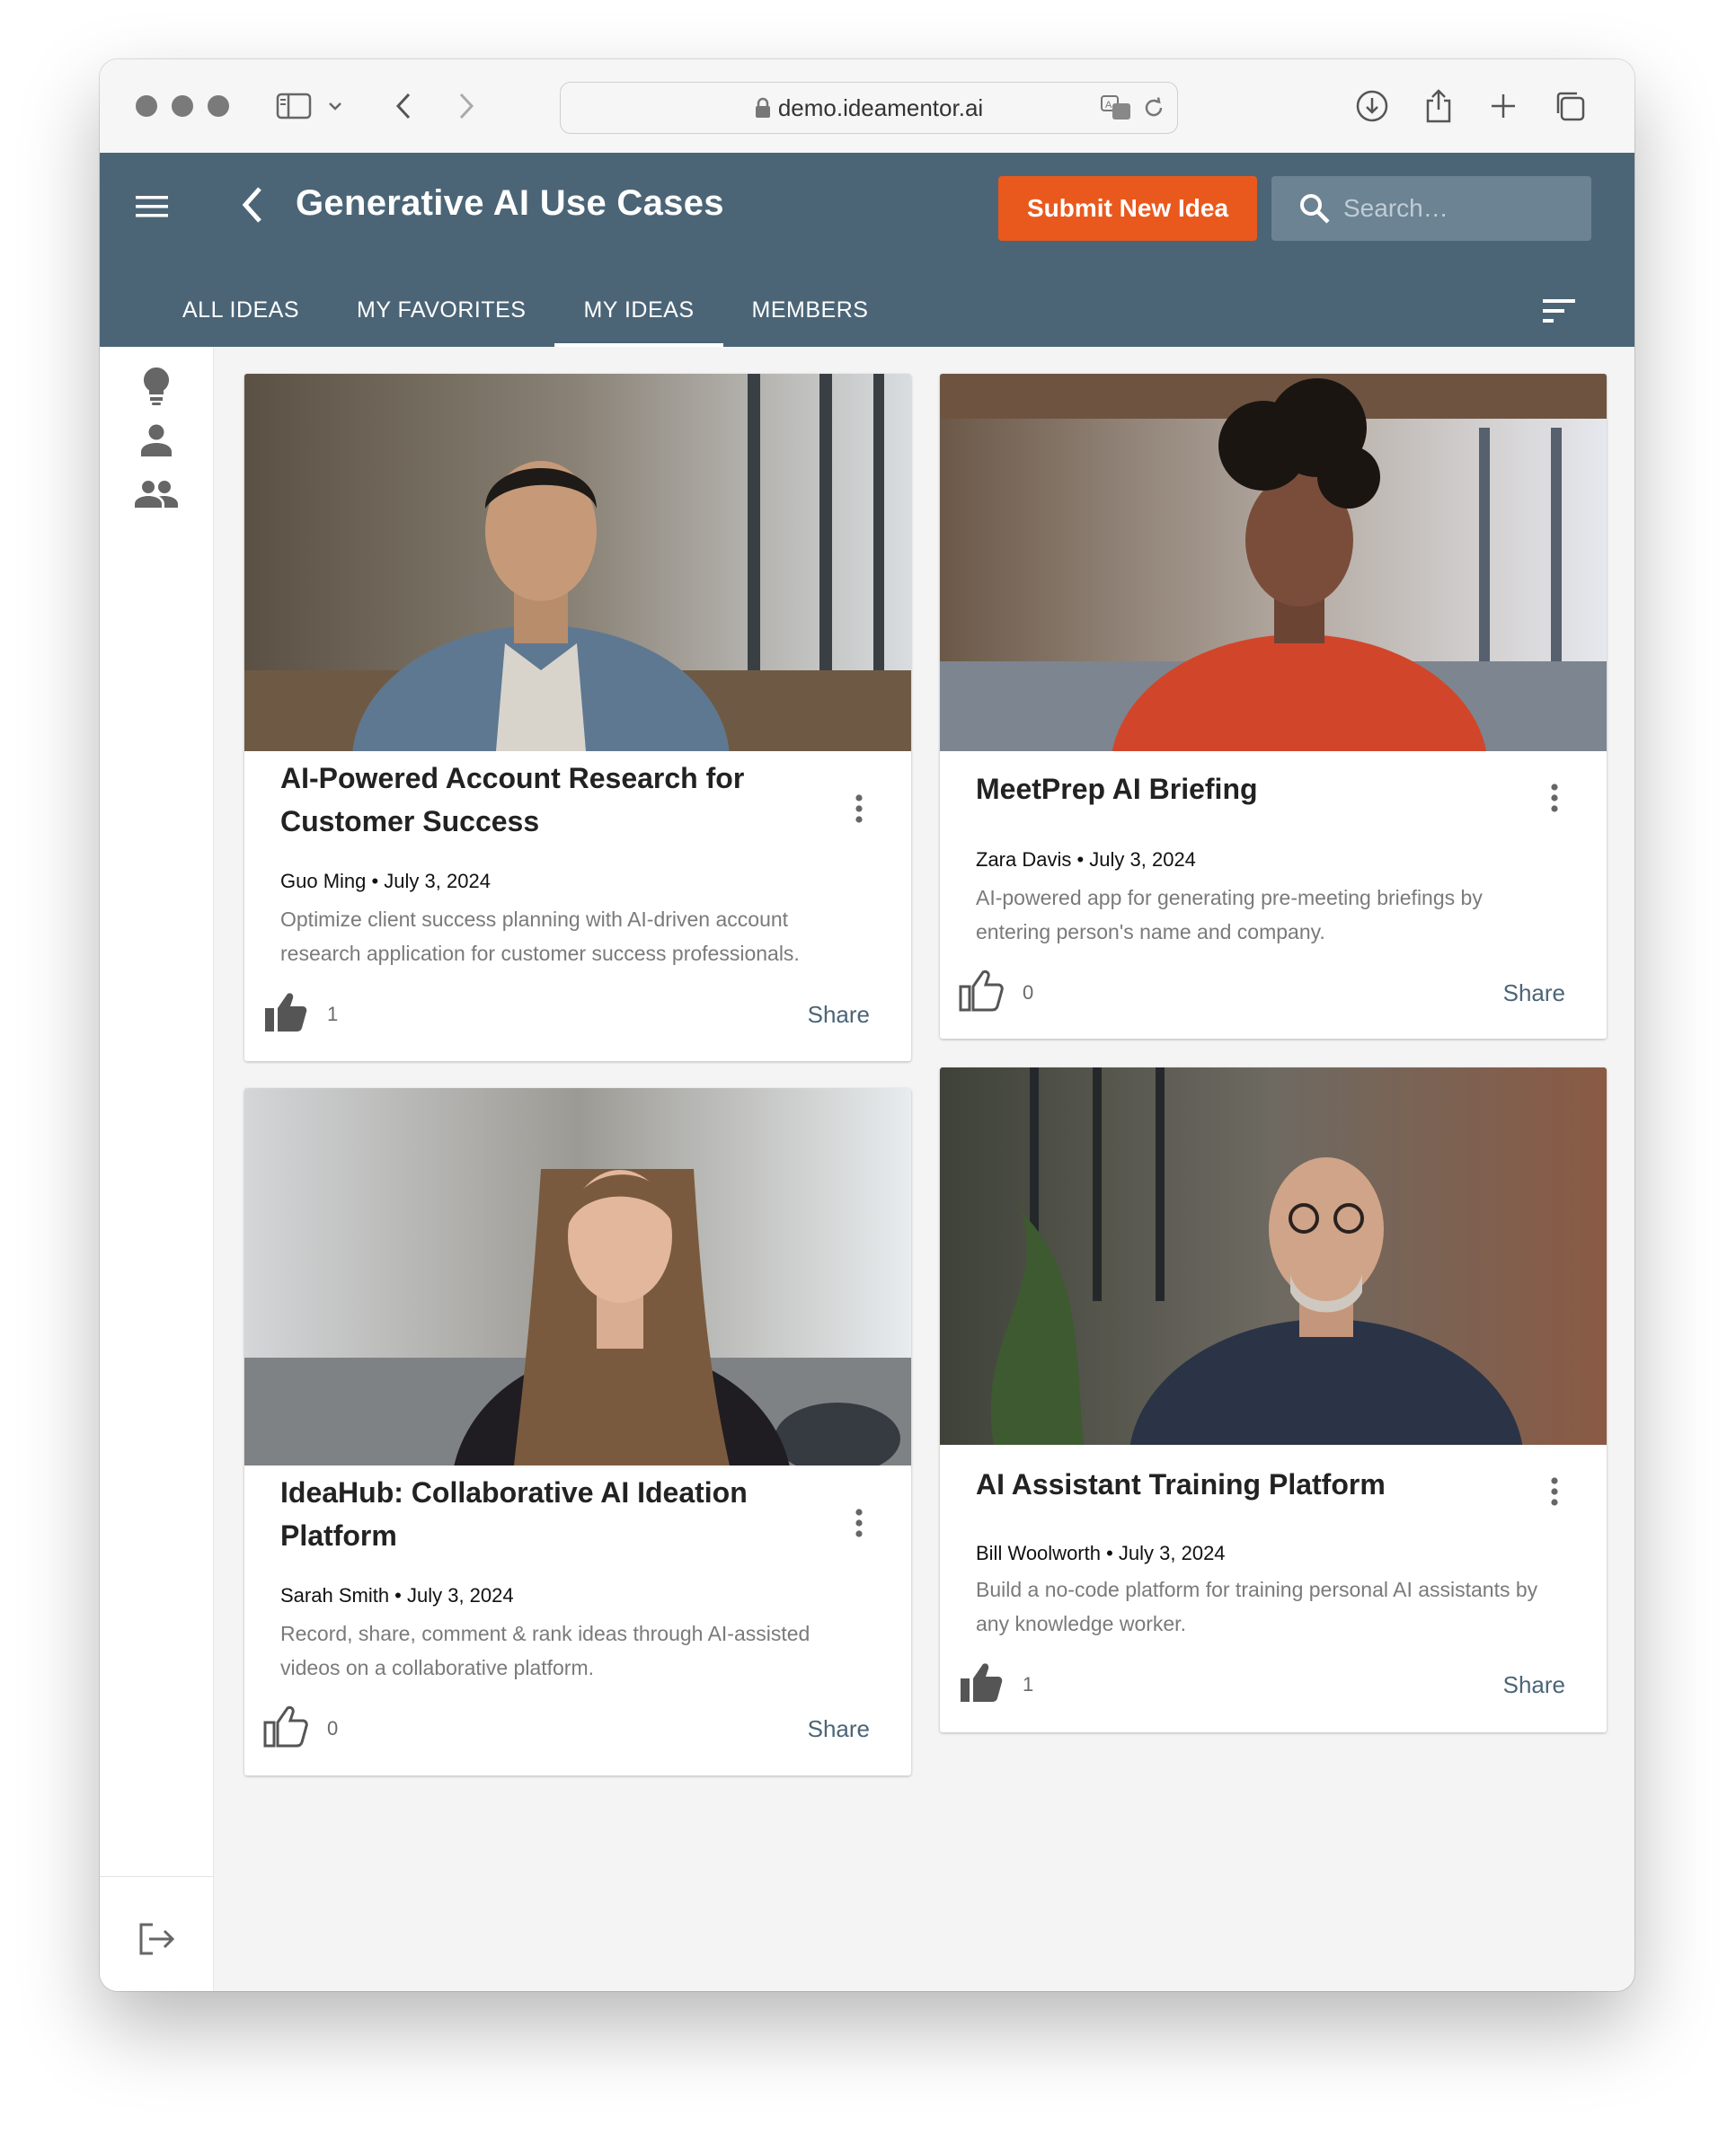 The image size is (1736, 2134). What do you see at coordinates (146, 106) in the screenshot?
I see `close-window-button` at bounding box center [146, 106].